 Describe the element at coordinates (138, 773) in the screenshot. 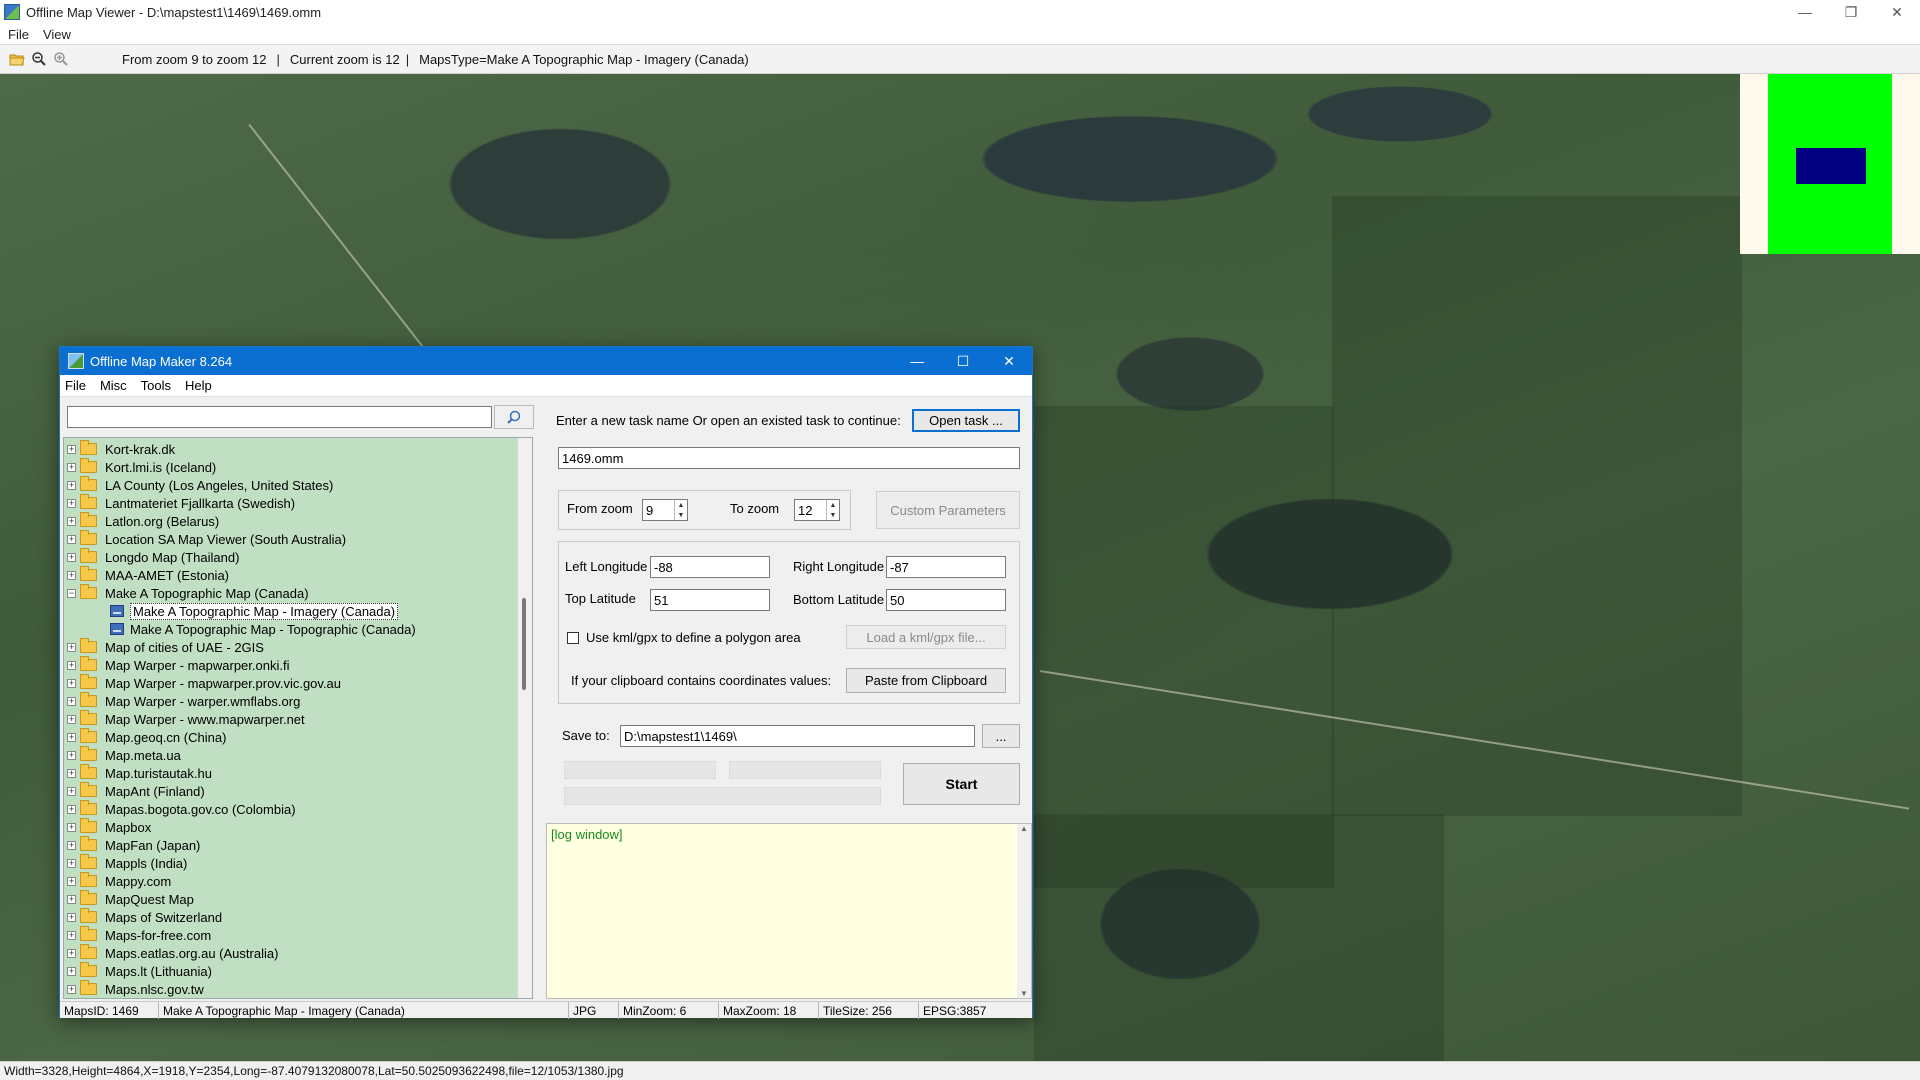

I see `tree-folder-item: + Map.turistautak.hu` at that location.